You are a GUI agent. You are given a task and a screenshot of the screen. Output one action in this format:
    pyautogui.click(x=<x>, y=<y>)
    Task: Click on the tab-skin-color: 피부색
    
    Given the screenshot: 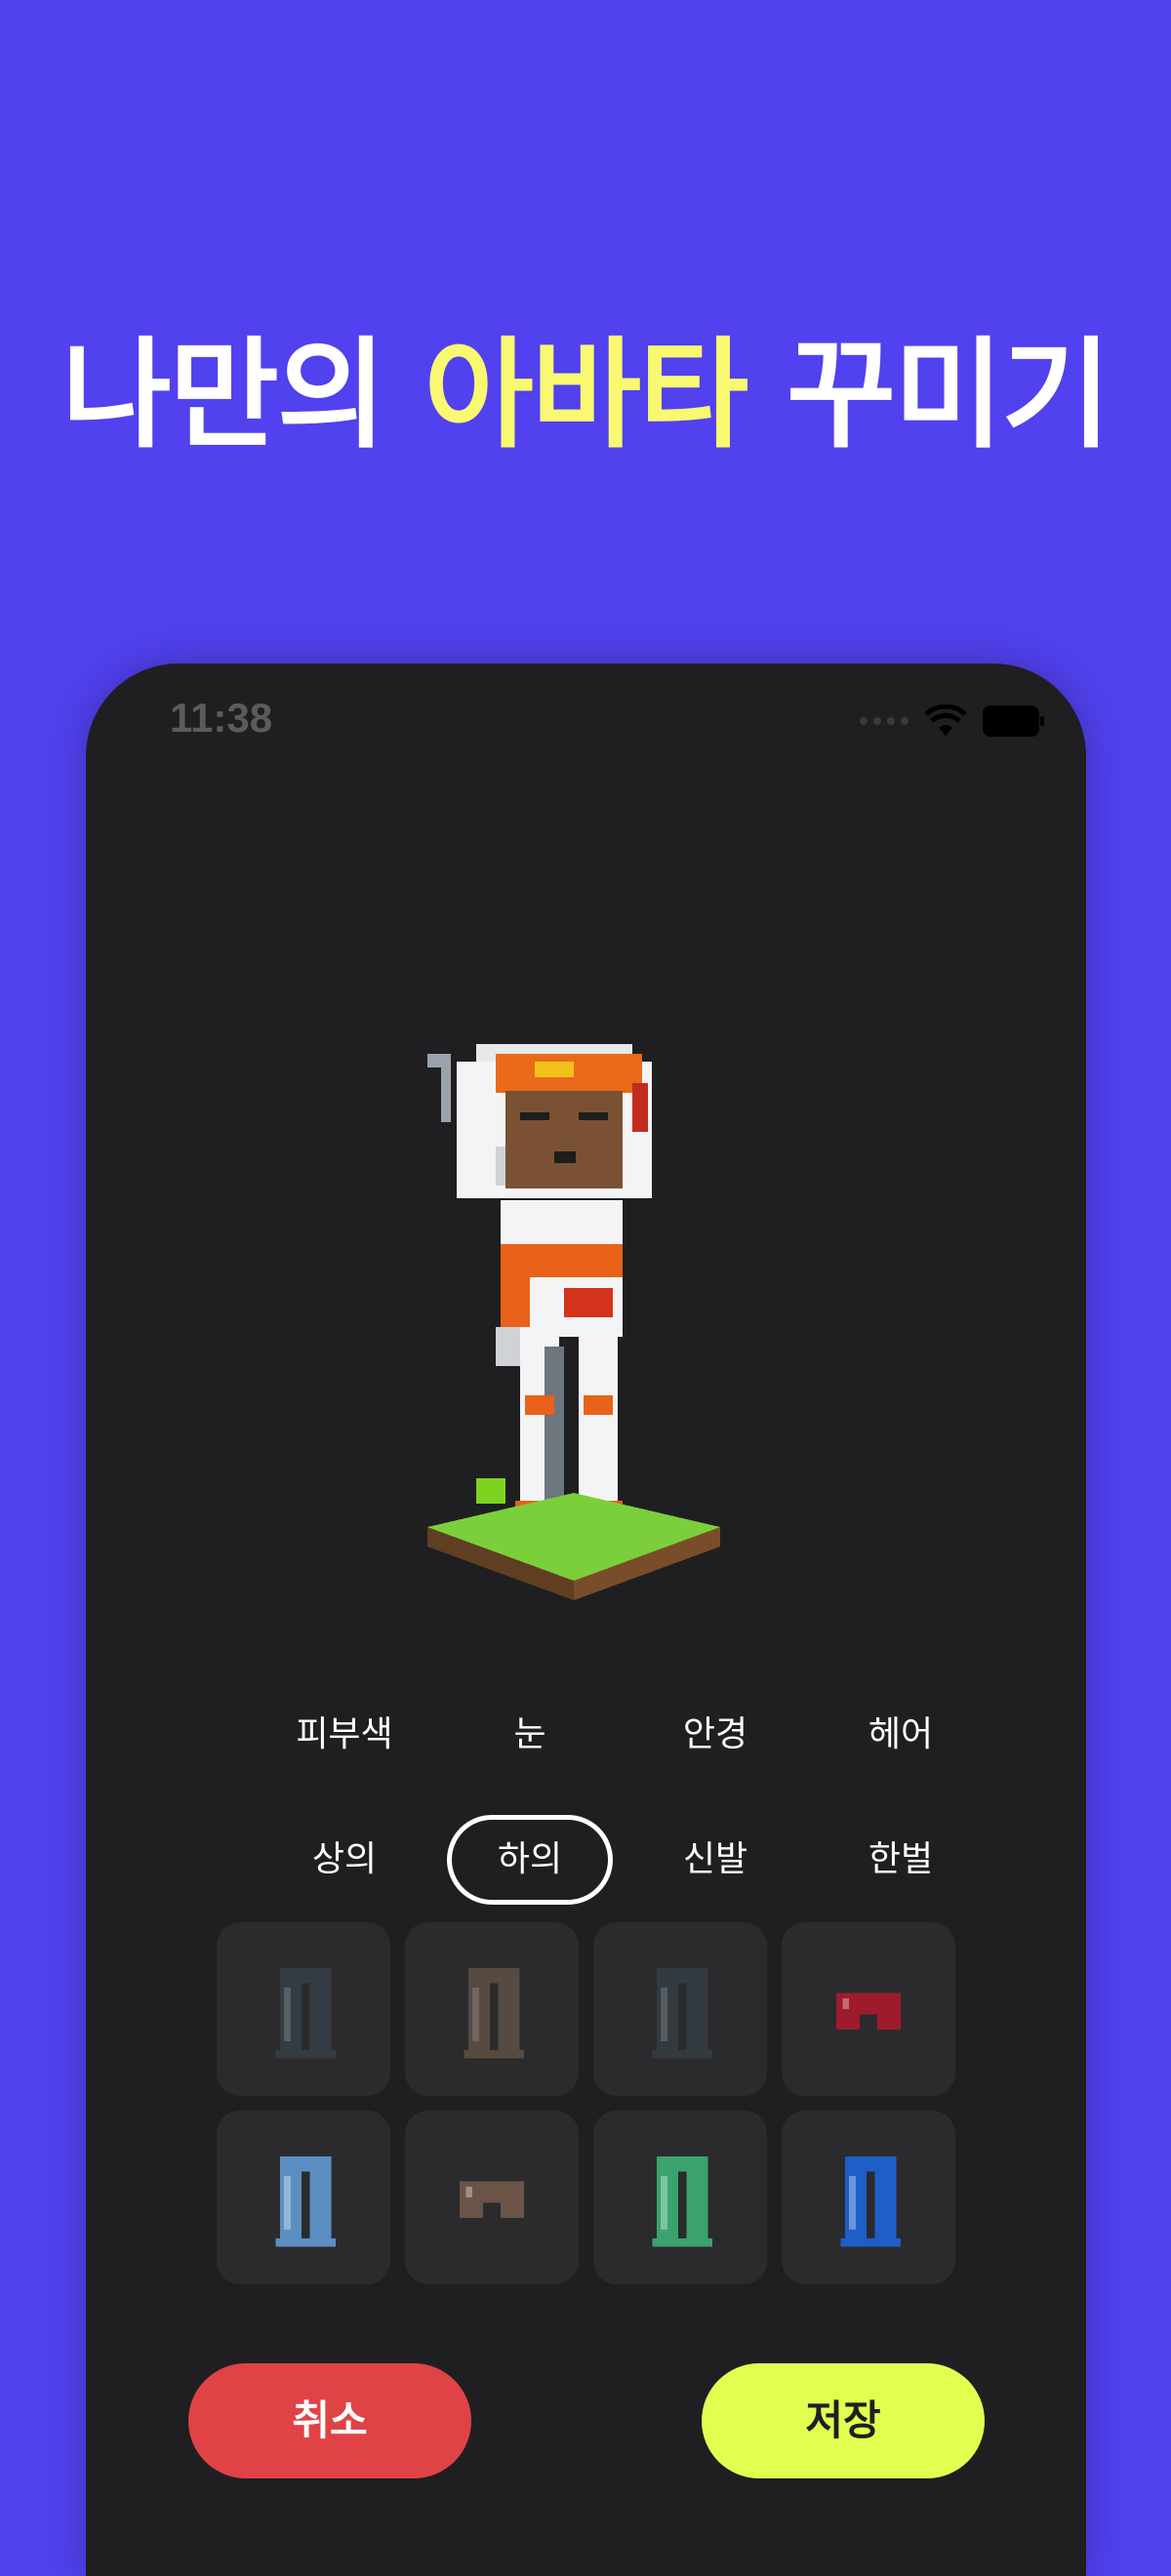 What is the action you would take?
    pyautogui.click(x=344, y=1735)
    